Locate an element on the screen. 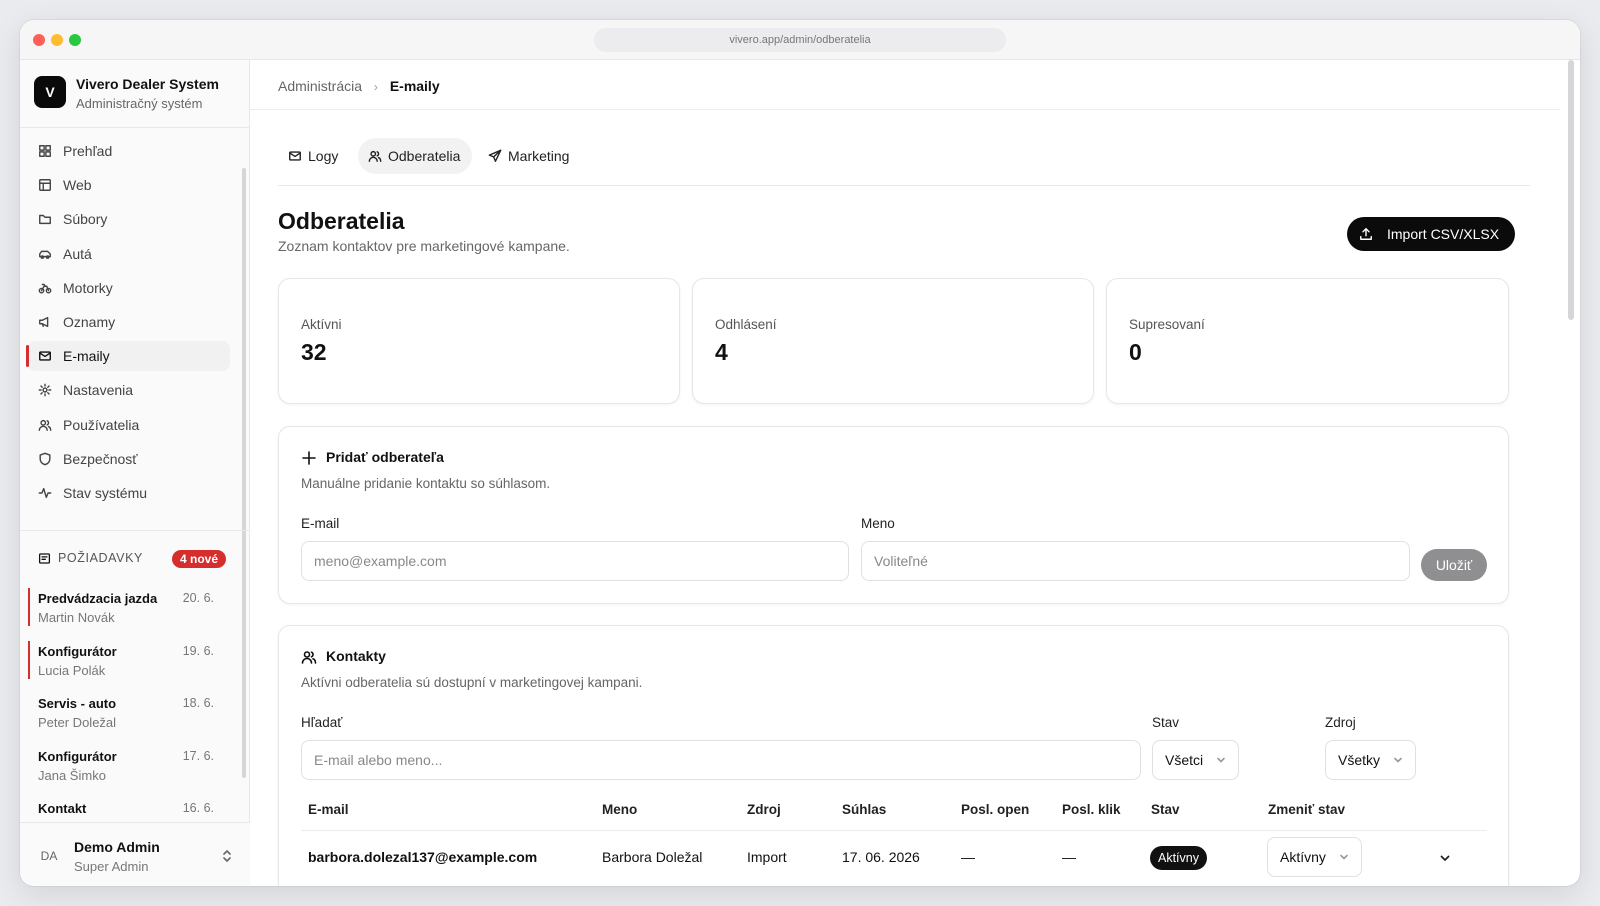 The width and height of the screenshot is (1600, 906). source-filter-select: Všetky is located at coordinates (1370, 760).